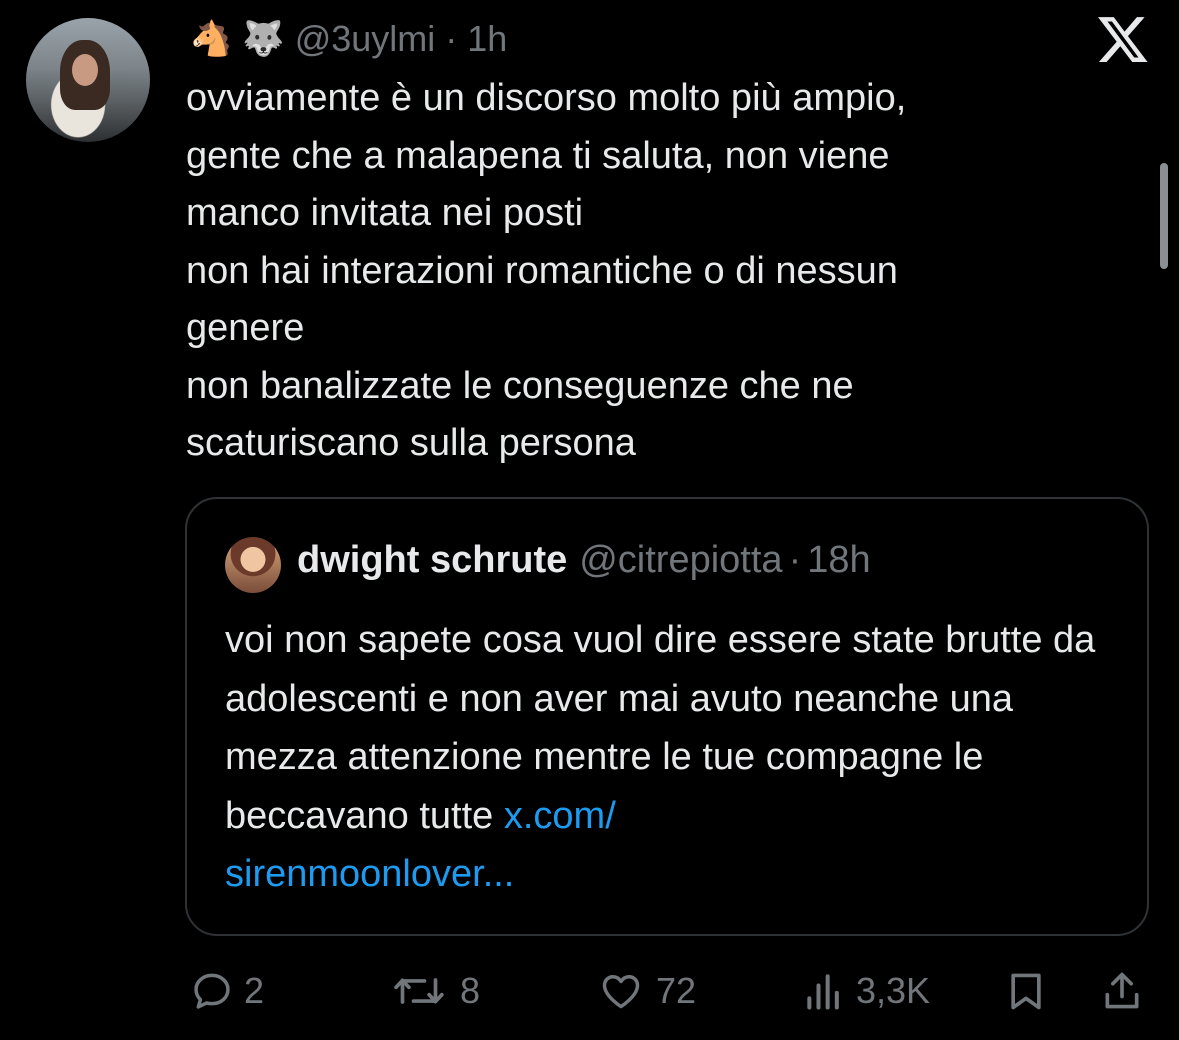 This screenshot has height=1040, width=1179. I want to click on author-handle: @3uylmi, so click(365, 39).